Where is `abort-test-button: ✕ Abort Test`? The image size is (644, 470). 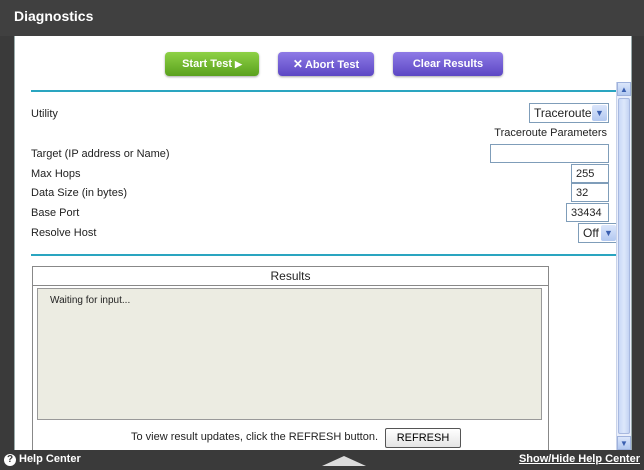 abort-test-button: ✕ Abort Test is located at coordinates (326, 64).